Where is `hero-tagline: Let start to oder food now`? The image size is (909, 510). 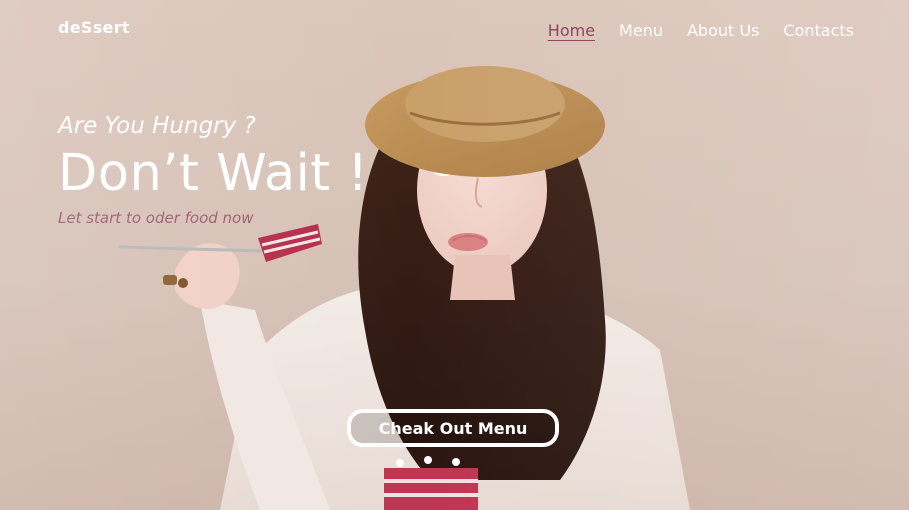 hero-tagline: Let start to oder food now is located at coordinates (156, 218).